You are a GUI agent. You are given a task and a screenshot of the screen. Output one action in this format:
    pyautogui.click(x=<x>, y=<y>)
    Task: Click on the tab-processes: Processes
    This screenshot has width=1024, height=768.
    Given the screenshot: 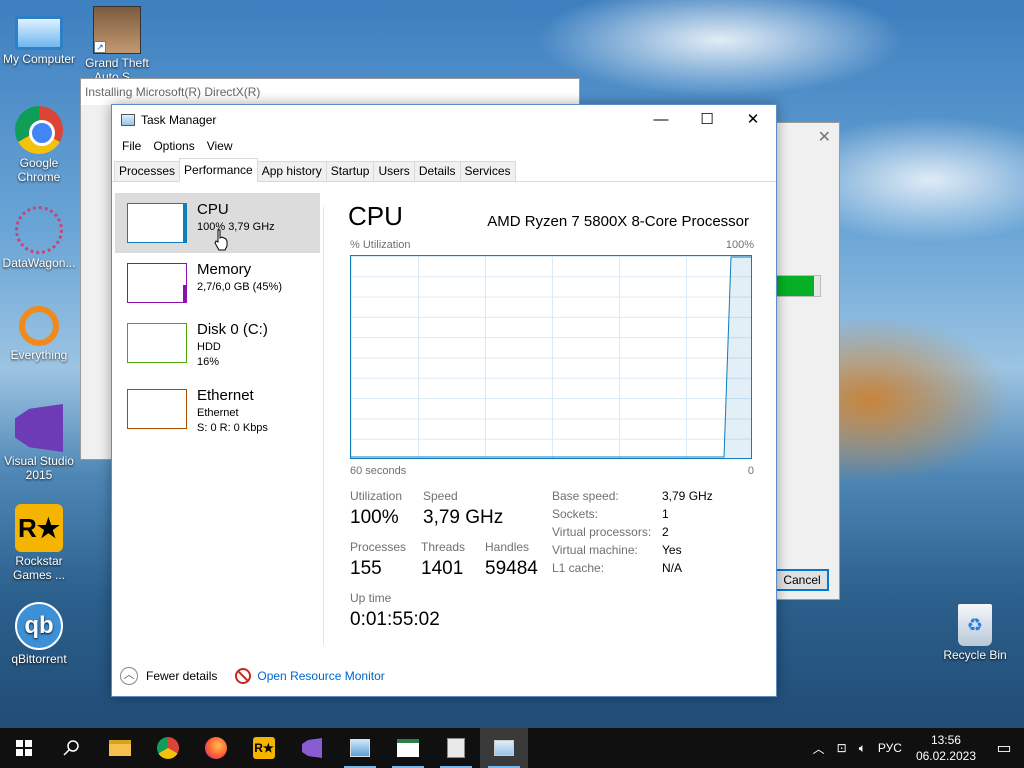 What is the action you would take?
    pyautogui.click(x=147, y=171)
    